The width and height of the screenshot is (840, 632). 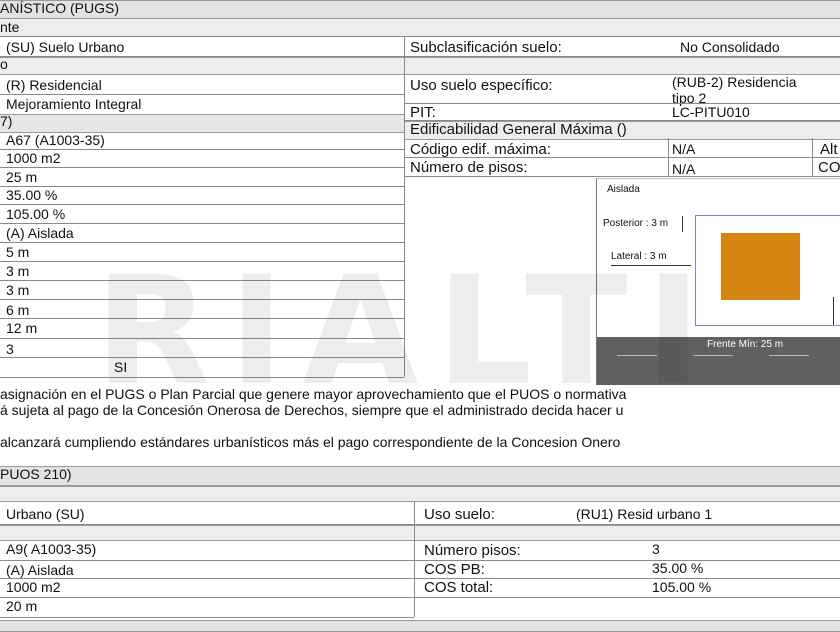 What do you see at coordinates (829, 167) in the screenshot?
I see `num-pisos-extra: CO` at bounding box center [829, 167].